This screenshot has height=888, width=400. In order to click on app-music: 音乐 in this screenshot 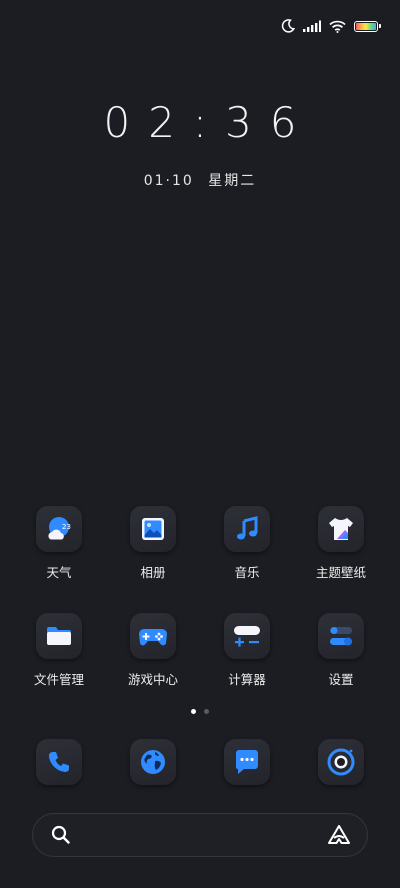, I will do `click(247, 543)`.